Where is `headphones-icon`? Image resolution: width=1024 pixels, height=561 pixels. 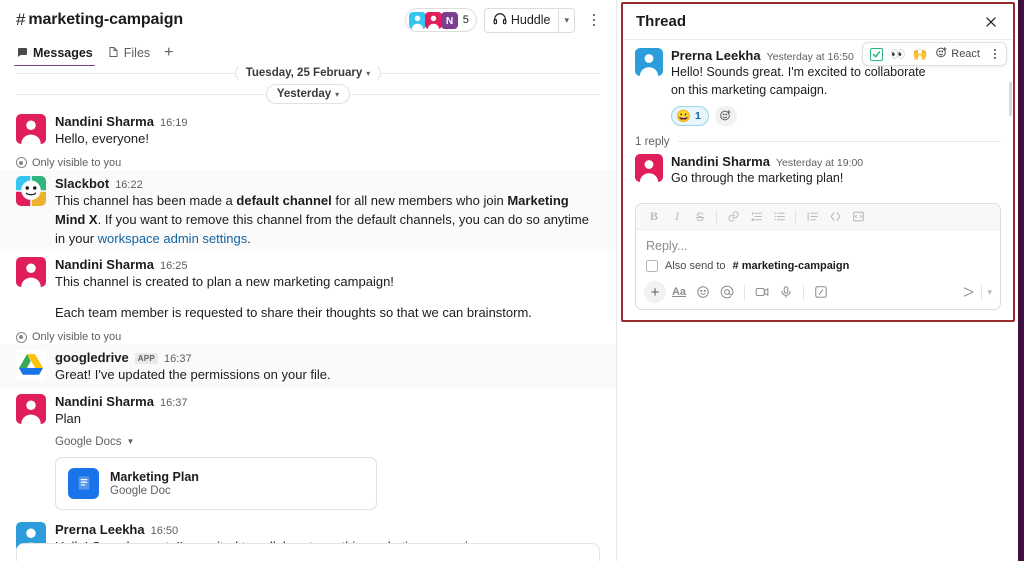
headphones-icon is located at coordinates (500, 20).